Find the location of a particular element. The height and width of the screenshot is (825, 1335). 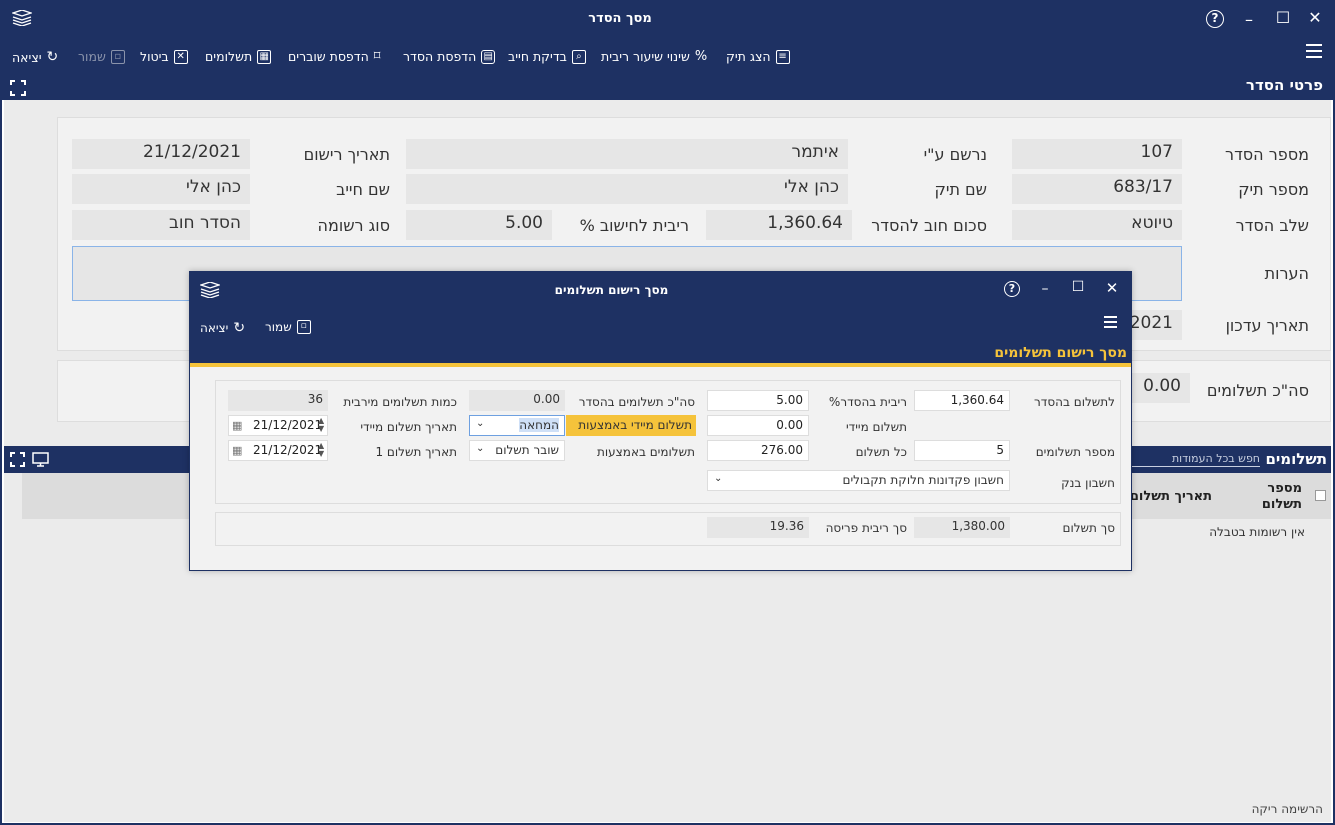

immediate-date-picker: ▦ 21/12/2021 ▲ ▼ is located at coordinates (278, 425).